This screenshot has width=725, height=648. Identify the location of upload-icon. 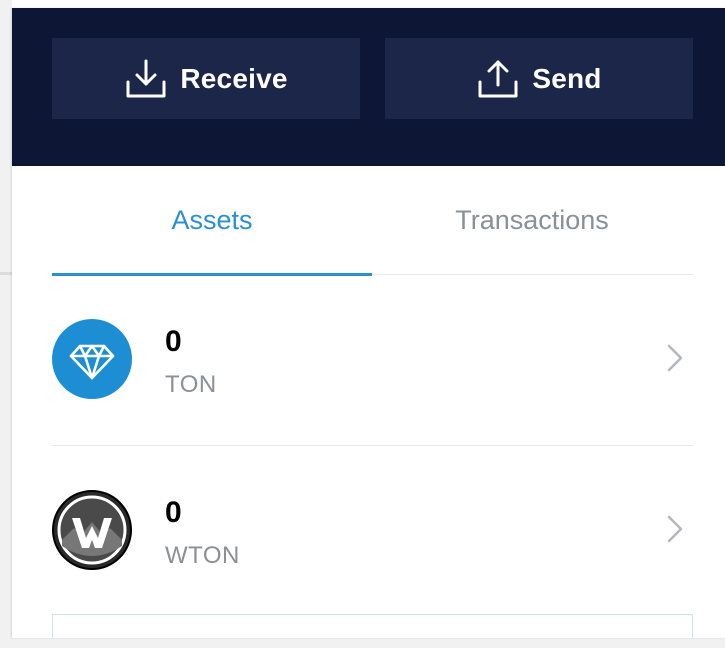
(498, 79).